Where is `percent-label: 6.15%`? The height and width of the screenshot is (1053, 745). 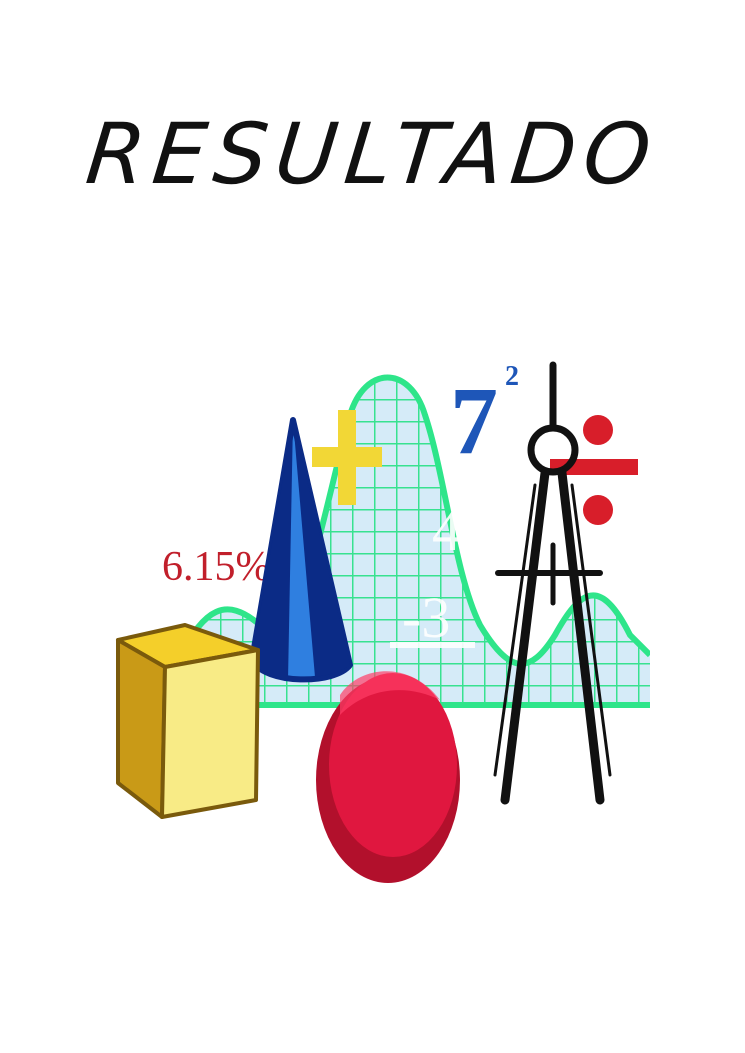 percent-label: 6.15% is located at coordinates (216, 567).